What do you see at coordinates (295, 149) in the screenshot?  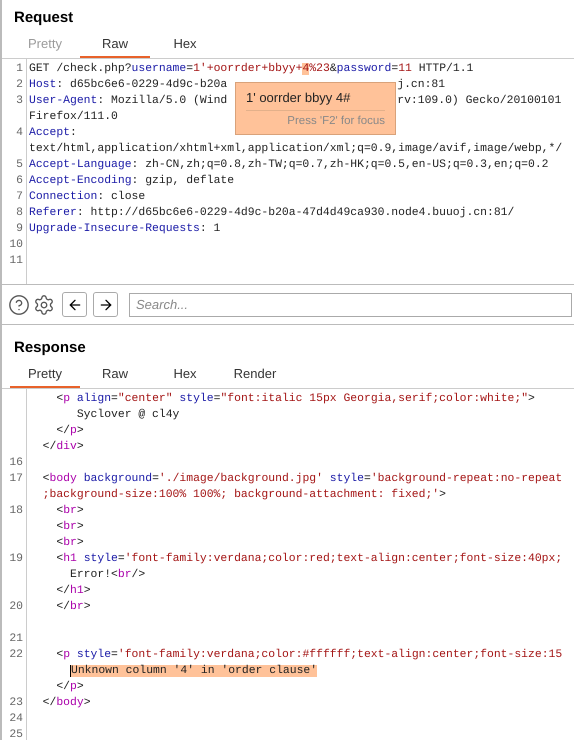 I see `code-line: text/html,application/xhtml+xml,application/xml;q=0.9,image/avif,image/webp,*/` at bounding box center [295, 149].